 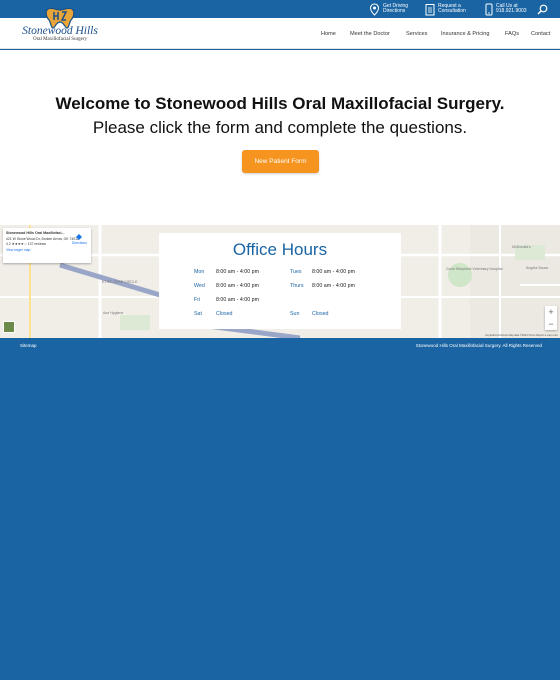 What do you see at coordinates (537, 268) in the screenshot?
I see `map-street-label: Angela Sauce` at bounding box center [537, 268].